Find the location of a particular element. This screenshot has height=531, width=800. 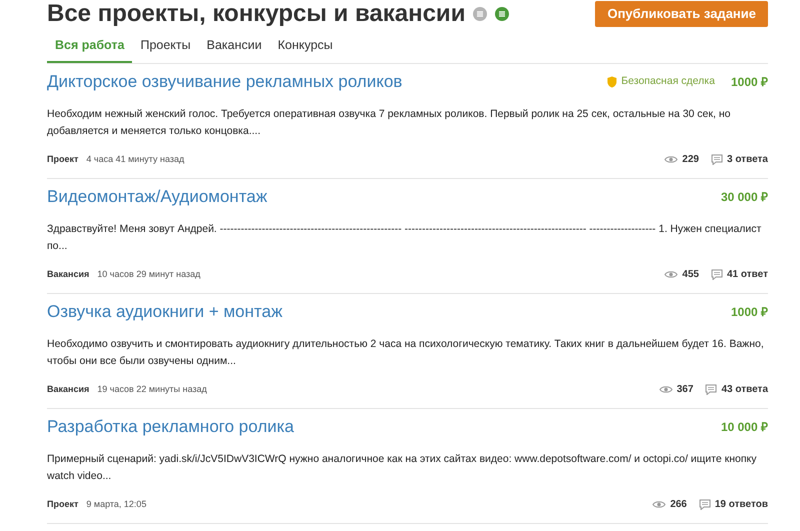

listing-title: Дикторское озвучивание рекламных роликов is located at coordinates (224, 81).